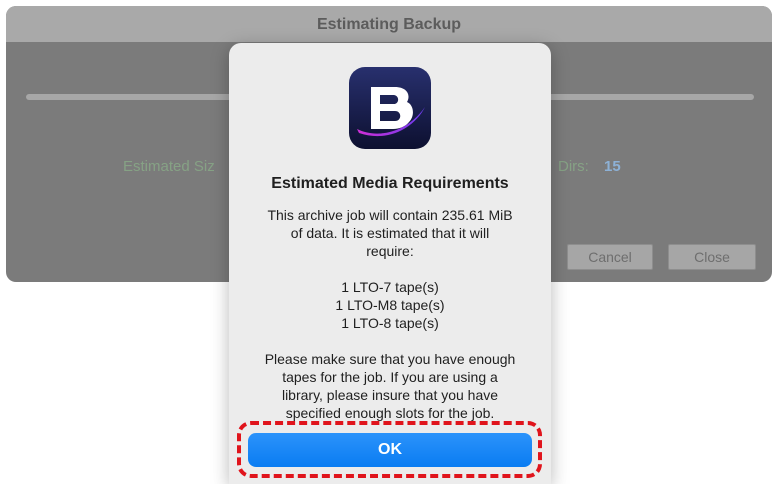  I want to click on note-line: specified enough slots for the job., so click(390, 413).